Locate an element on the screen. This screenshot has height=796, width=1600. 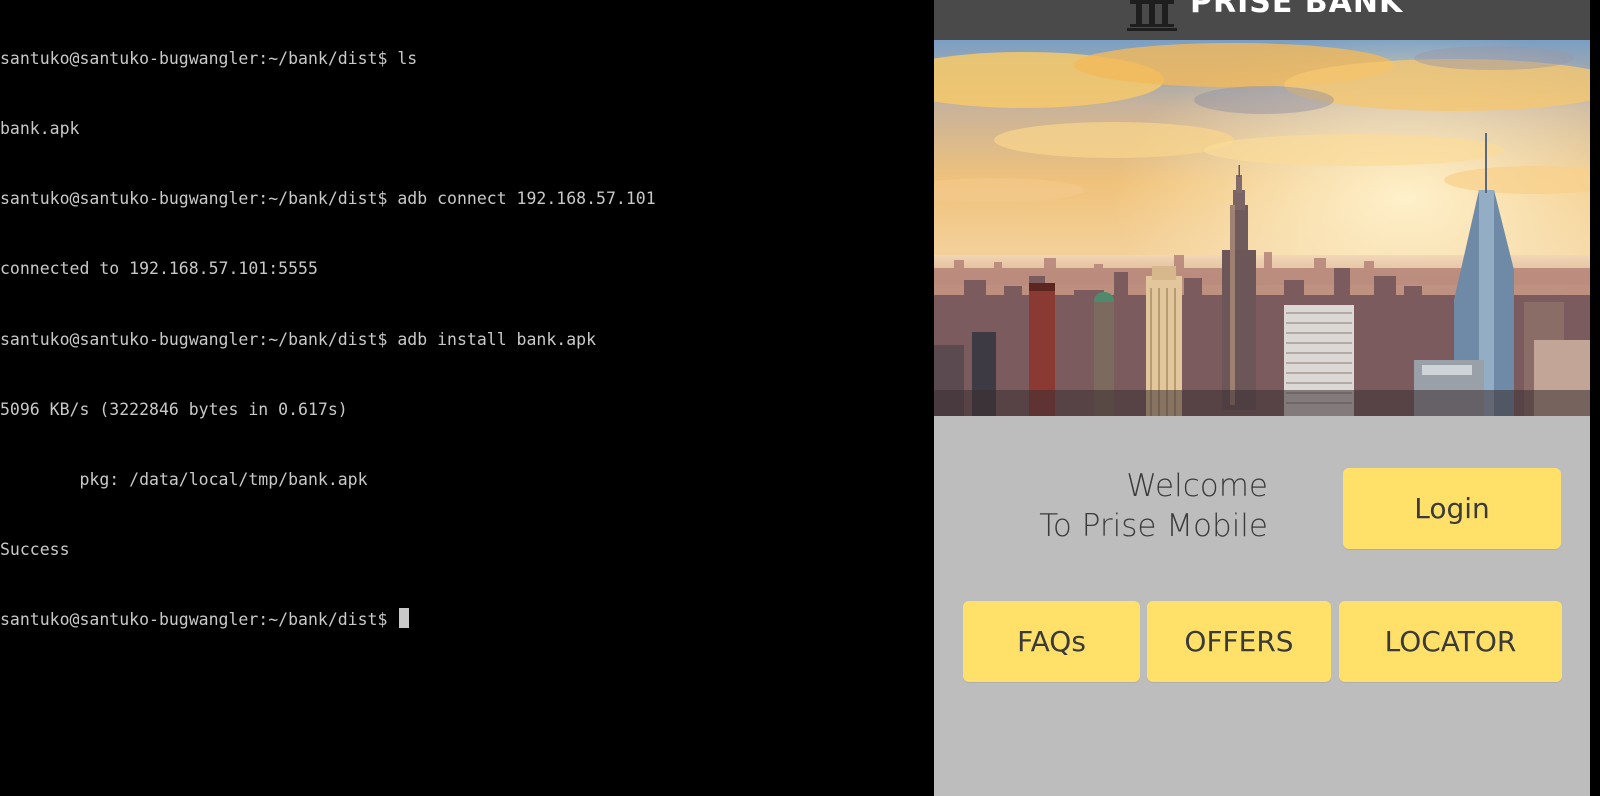
terminal-line: pkg: /data/local/tmp/bank.apk is located at coordinates (184, 480).